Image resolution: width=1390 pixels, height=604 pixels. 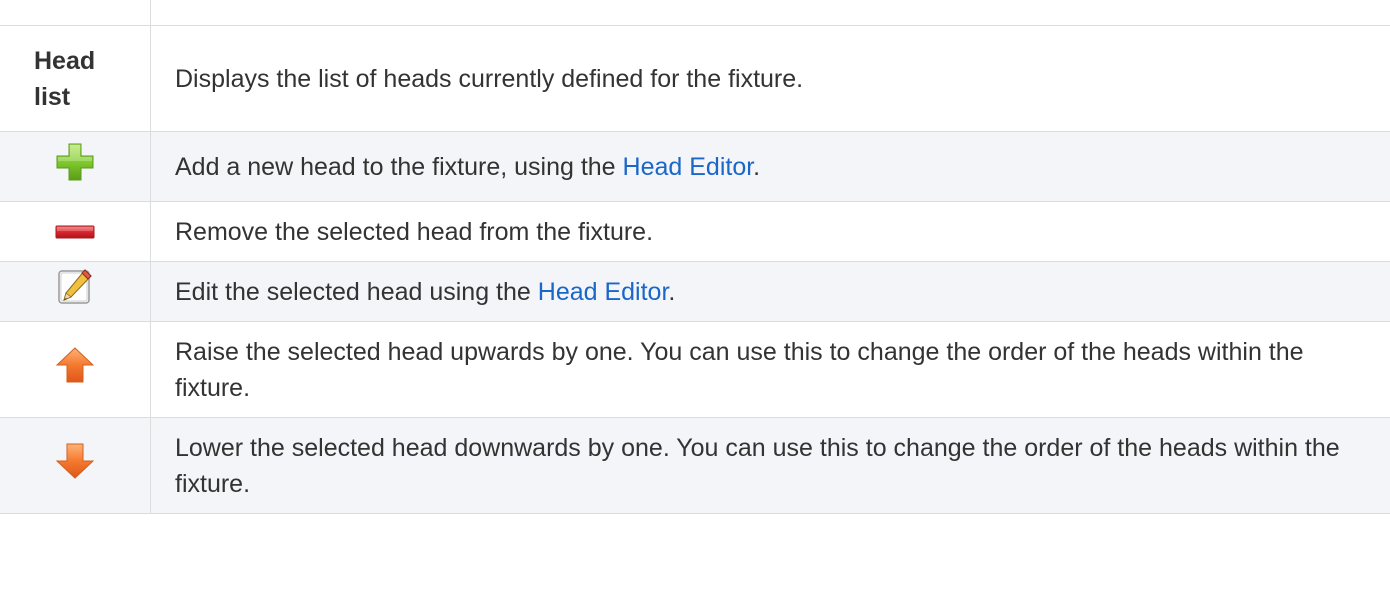 I want to click on remove-minus-icon, so click(x=75, y=232).